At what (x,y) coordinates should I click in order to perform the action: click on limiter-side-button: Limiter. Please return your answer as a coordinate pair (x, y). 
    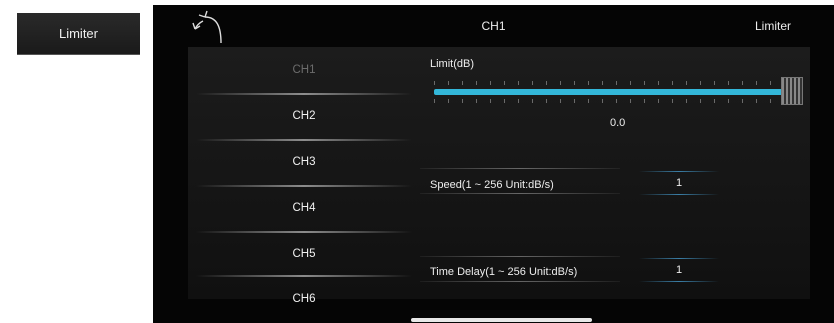
    Looking at the image, I should click on (78, 34).